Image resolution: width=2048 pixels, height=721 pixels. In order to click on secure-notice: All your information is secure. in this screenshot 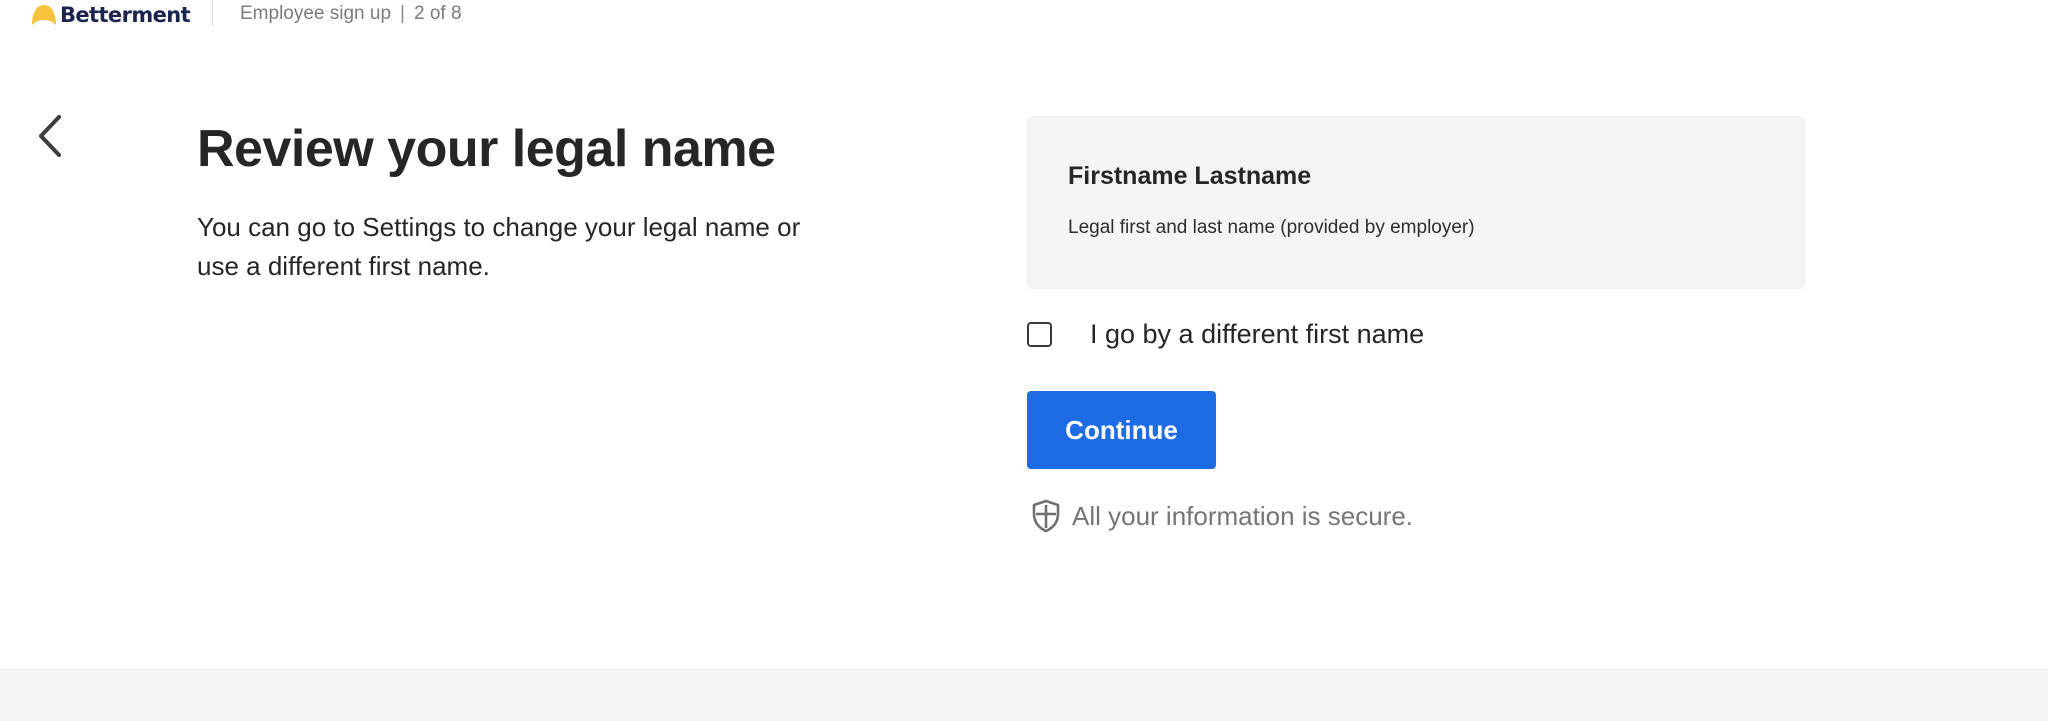, I will do `click(1222, 516)`.